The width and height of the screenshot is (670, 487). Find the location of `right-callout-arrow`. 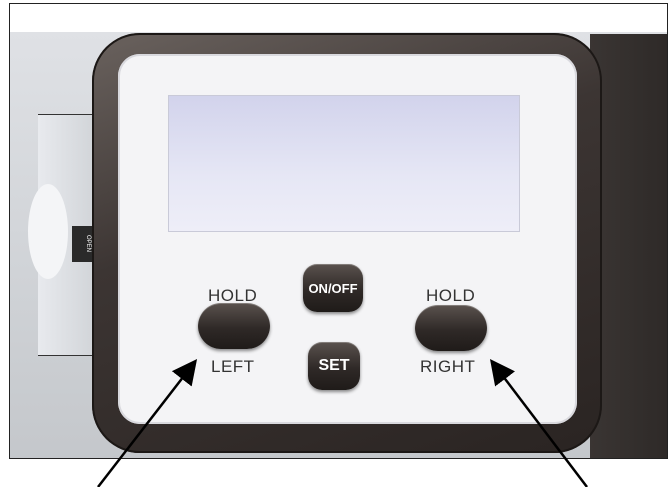

right-callout-arrow is located at coordinates (538, 423).